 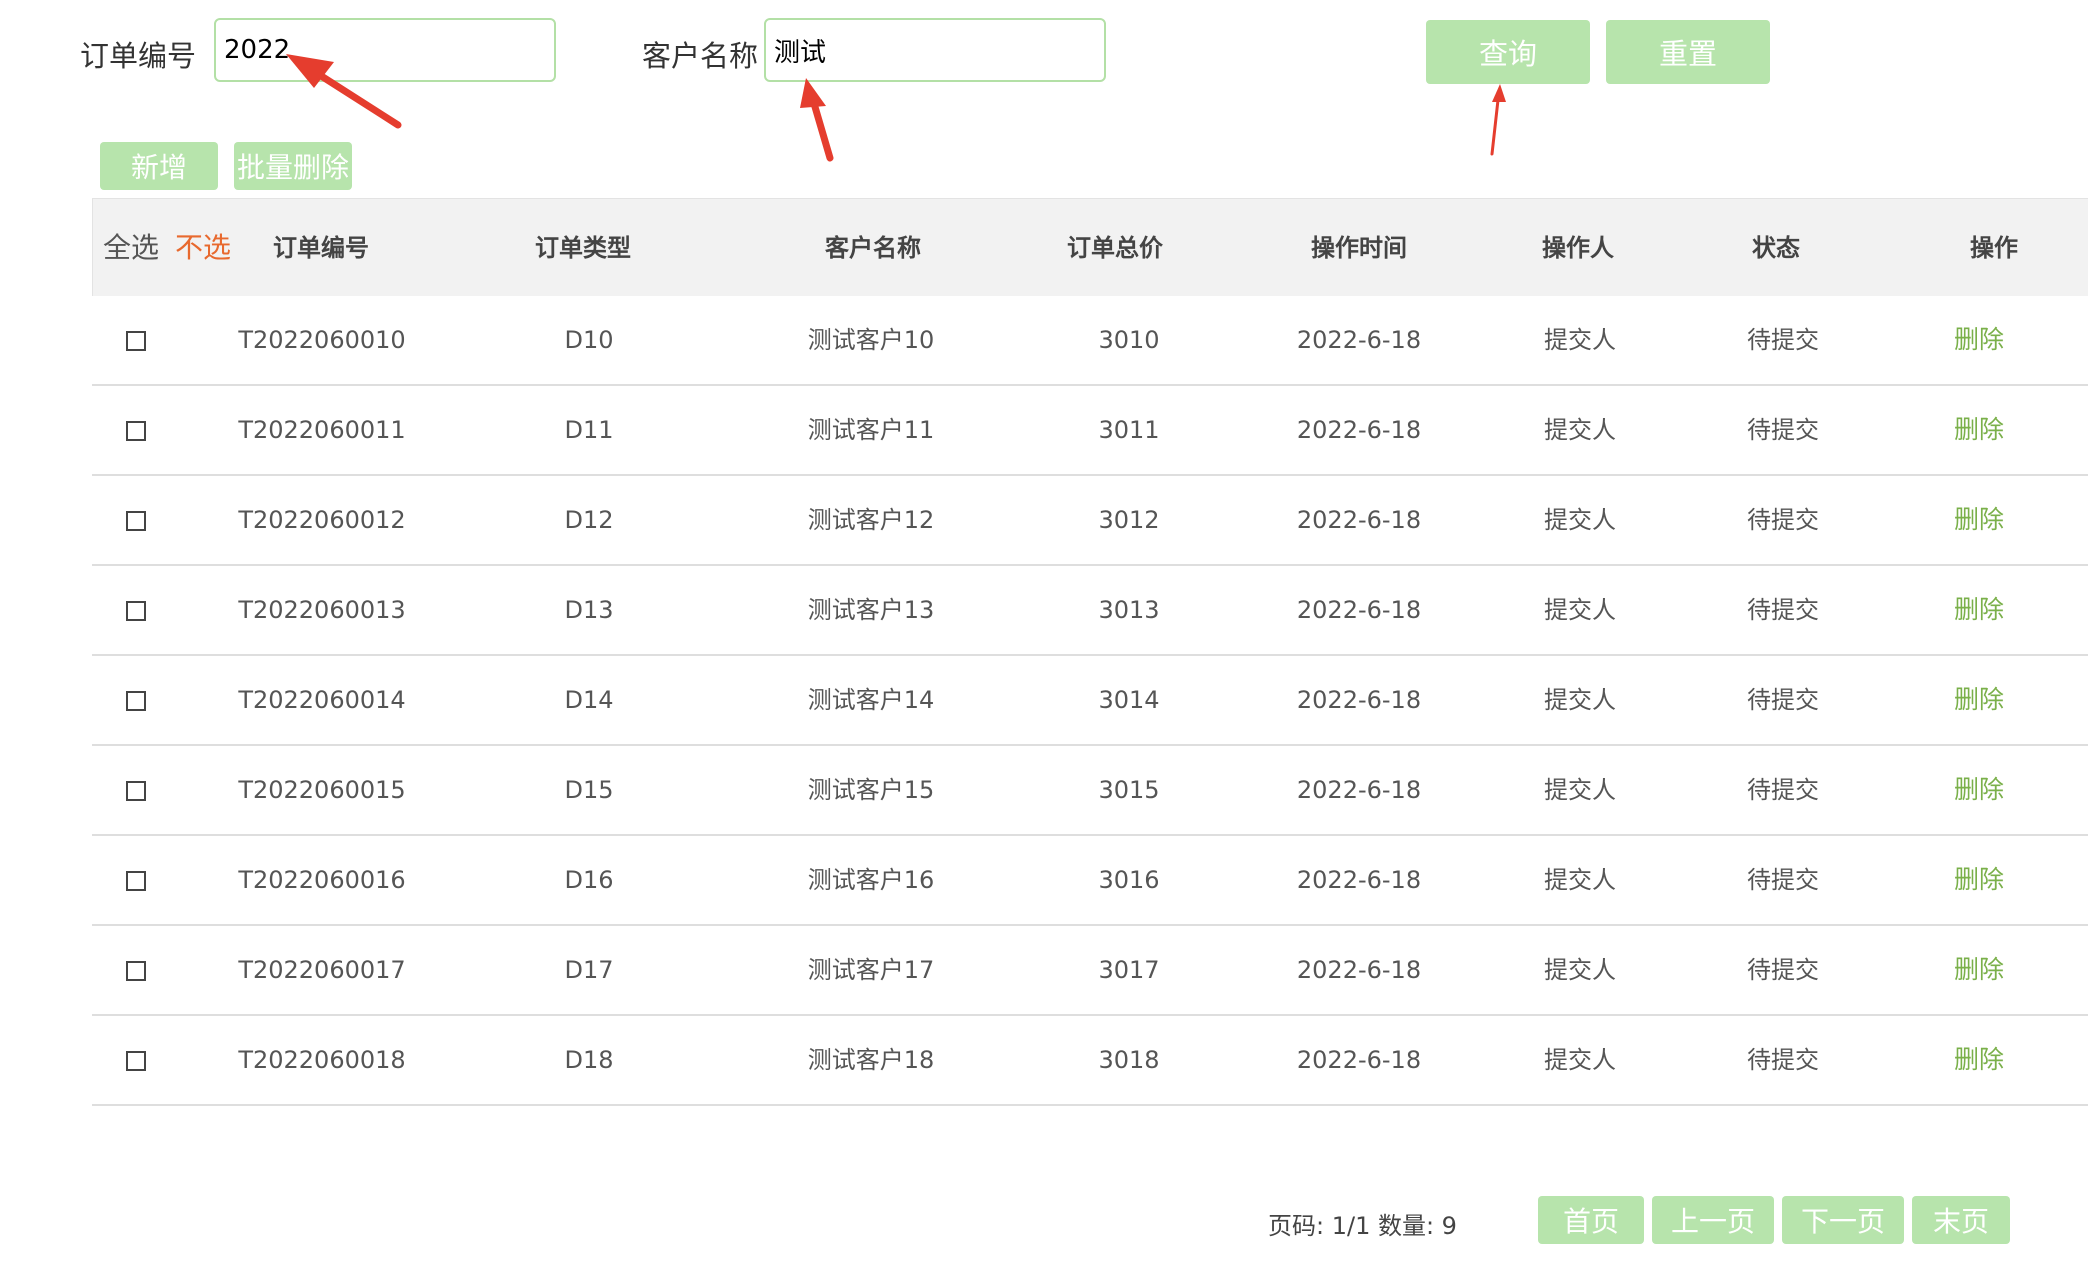 I want to click on cell-order-no: T2022060011, so click(x=322, y=430).